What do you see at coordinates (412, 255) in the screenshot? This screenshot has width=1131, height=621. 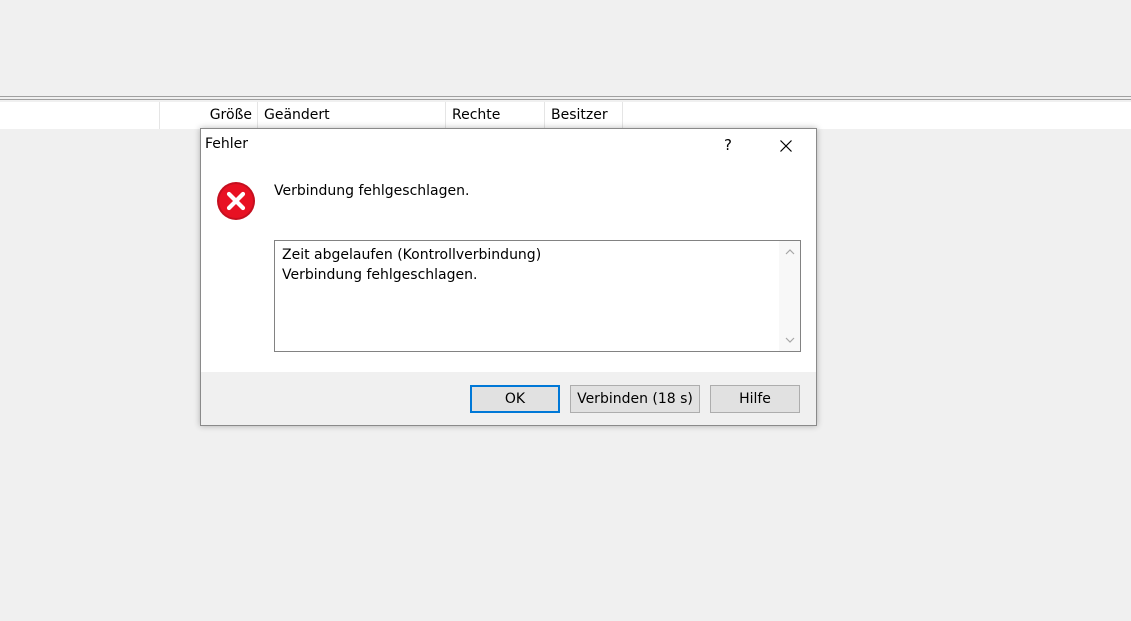 I see `details-line: Zeit abgelaufen (Kontrollverbindung)` at bounding box center [412, 255].